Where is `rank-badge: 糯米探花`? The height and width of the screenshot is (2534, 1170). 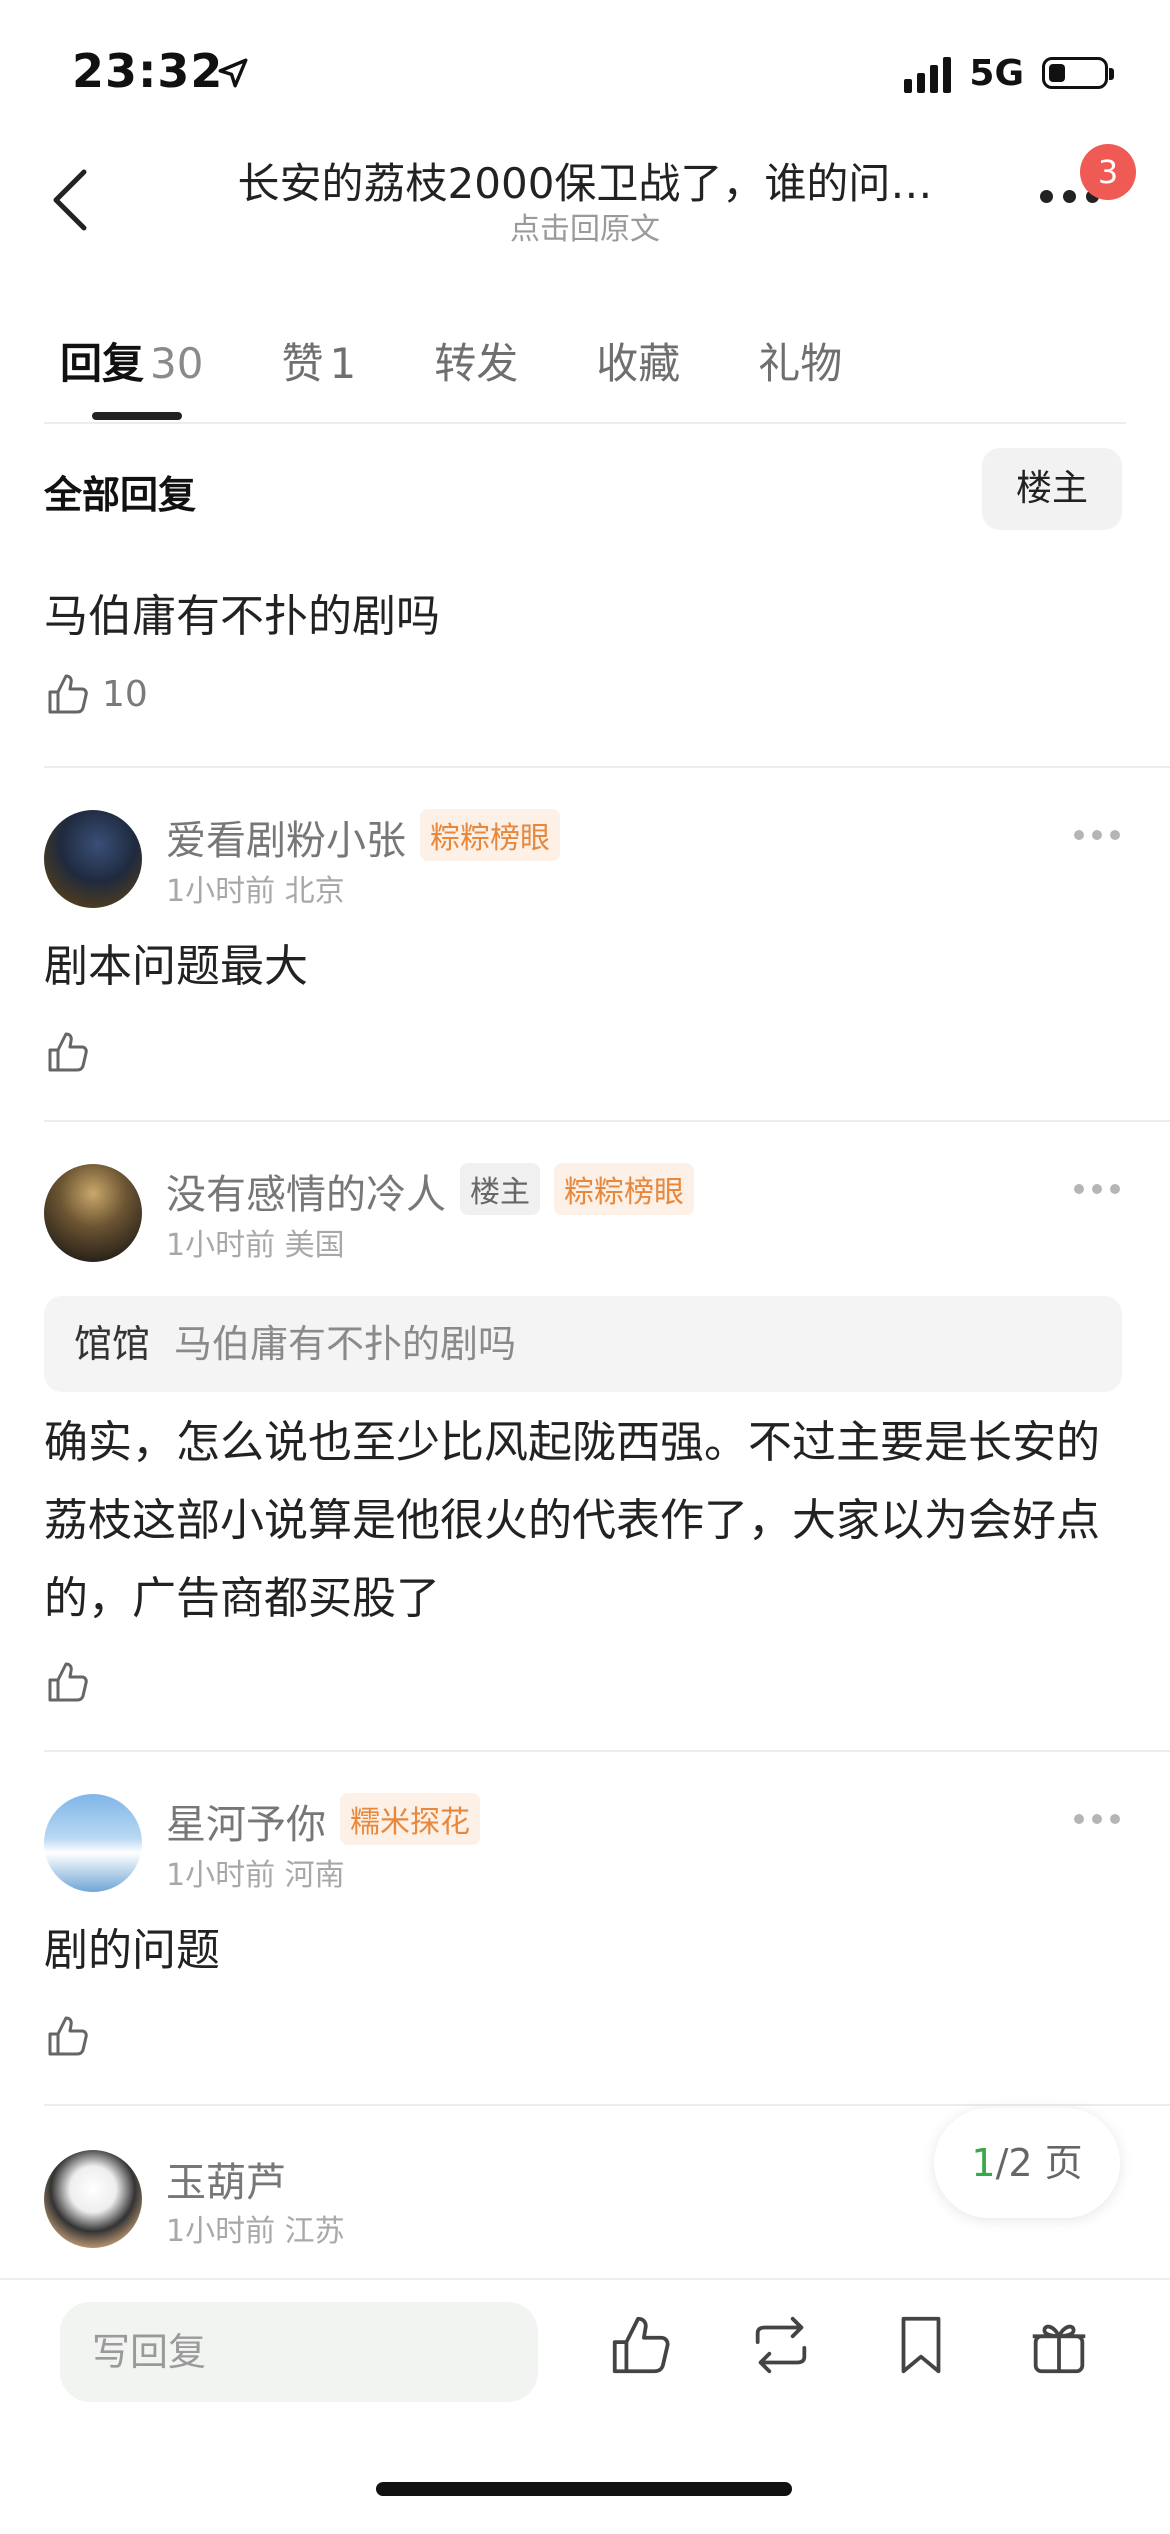
rank-badge: 糯米探花 is located at coordinates (410, 1819).